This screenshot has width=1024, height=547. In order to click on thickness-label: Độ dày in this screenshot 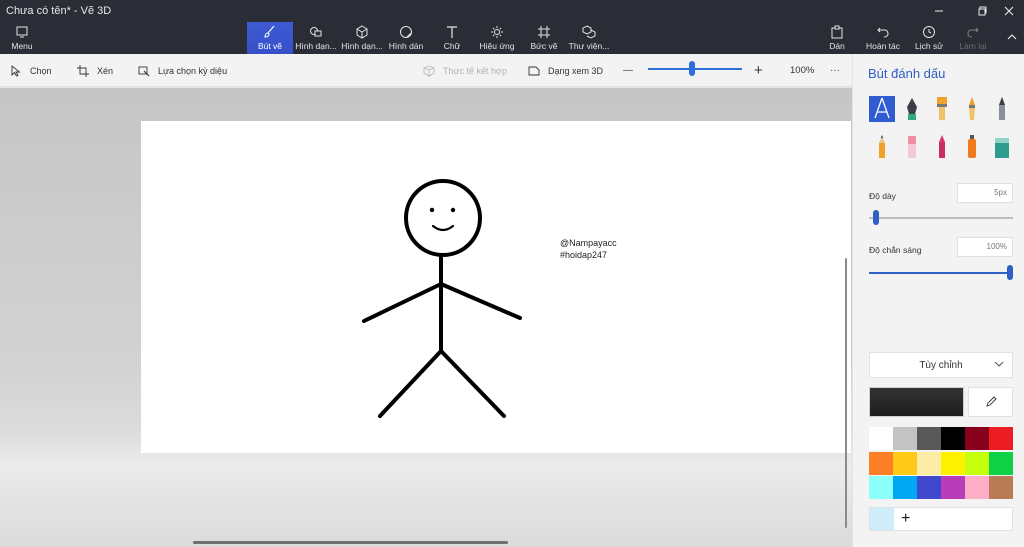, I will do `click(882, 196)`.